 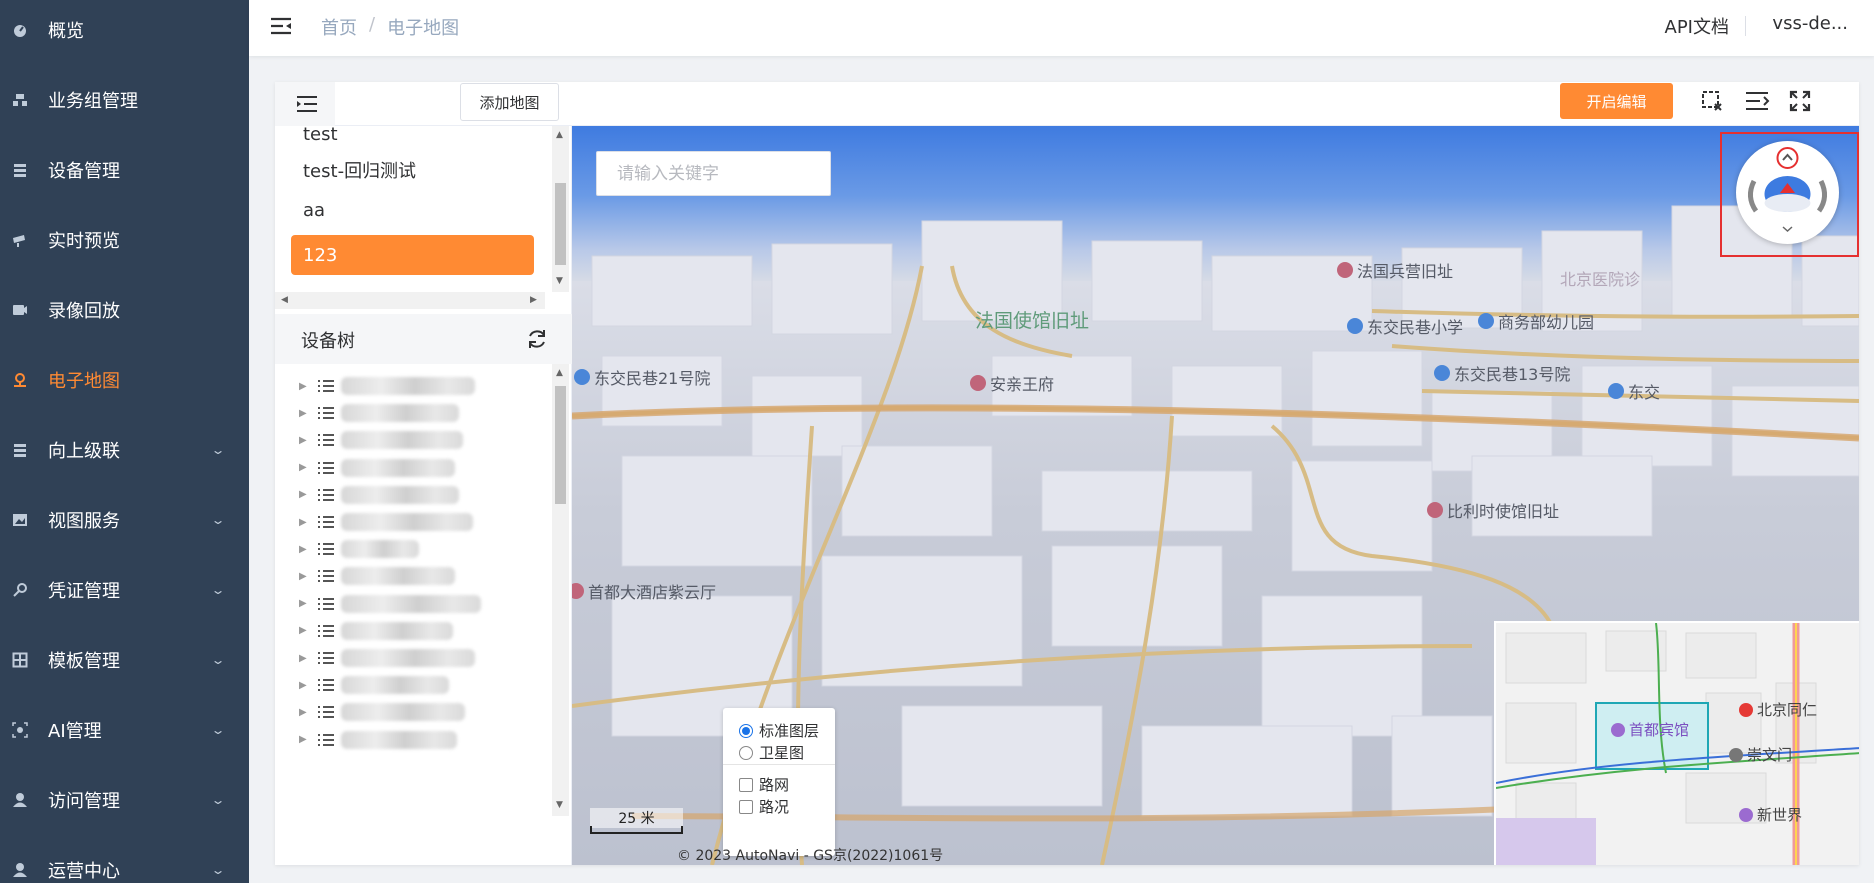 What do you see at coordinates (124, 590) in the screenshot?
I see `sidebar-item-credential: 凭证管理 ⌄` at bounding box center [124, 590].